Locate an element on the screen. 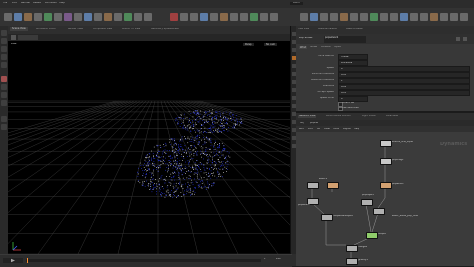 This screenshot has width=474, height=267. node-rbdpackedobject is located at coordinates (333, 185).